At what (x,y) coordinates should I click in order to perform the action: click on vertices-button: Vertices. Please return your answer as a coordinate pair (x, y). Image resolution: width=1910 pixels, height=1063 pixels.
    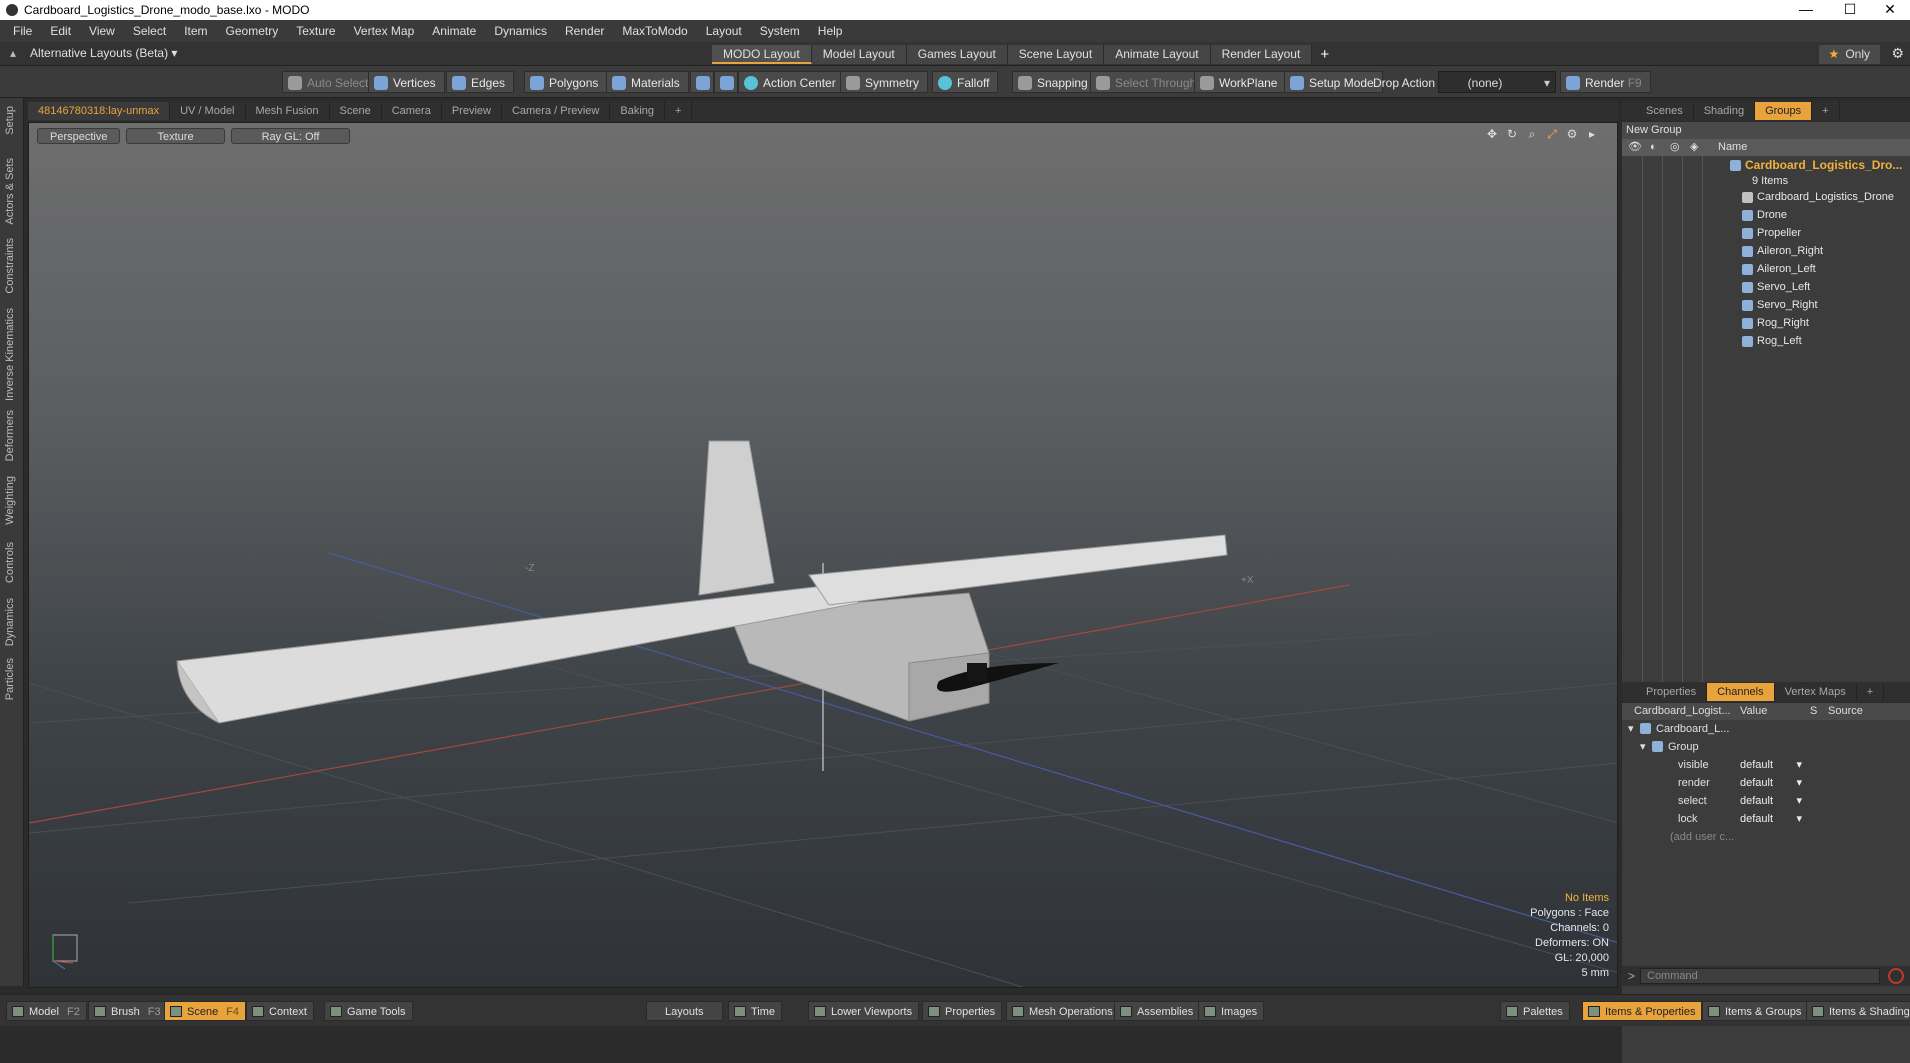
    Looking at the image, I should click on (406, 82).